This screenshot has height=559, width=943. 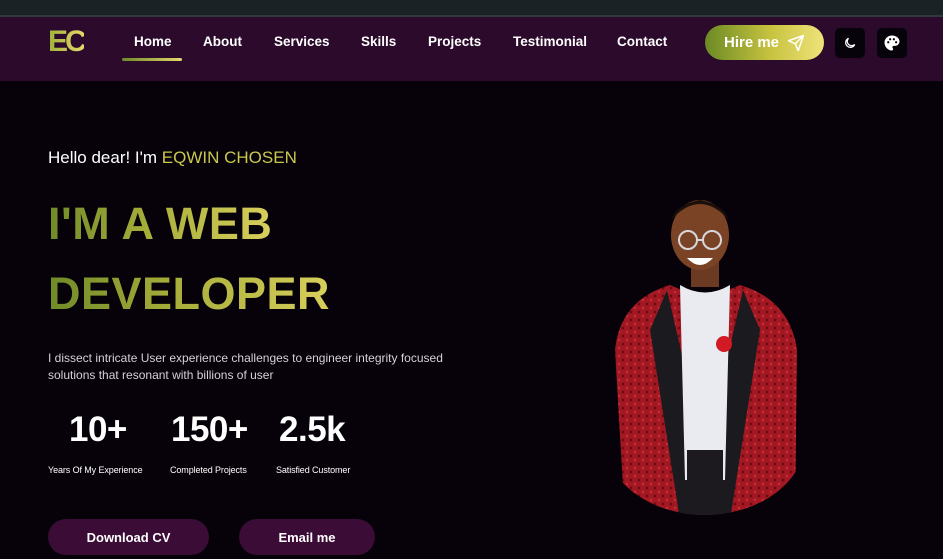 I want to click on nav-about: About, so click(x=222, y=41).